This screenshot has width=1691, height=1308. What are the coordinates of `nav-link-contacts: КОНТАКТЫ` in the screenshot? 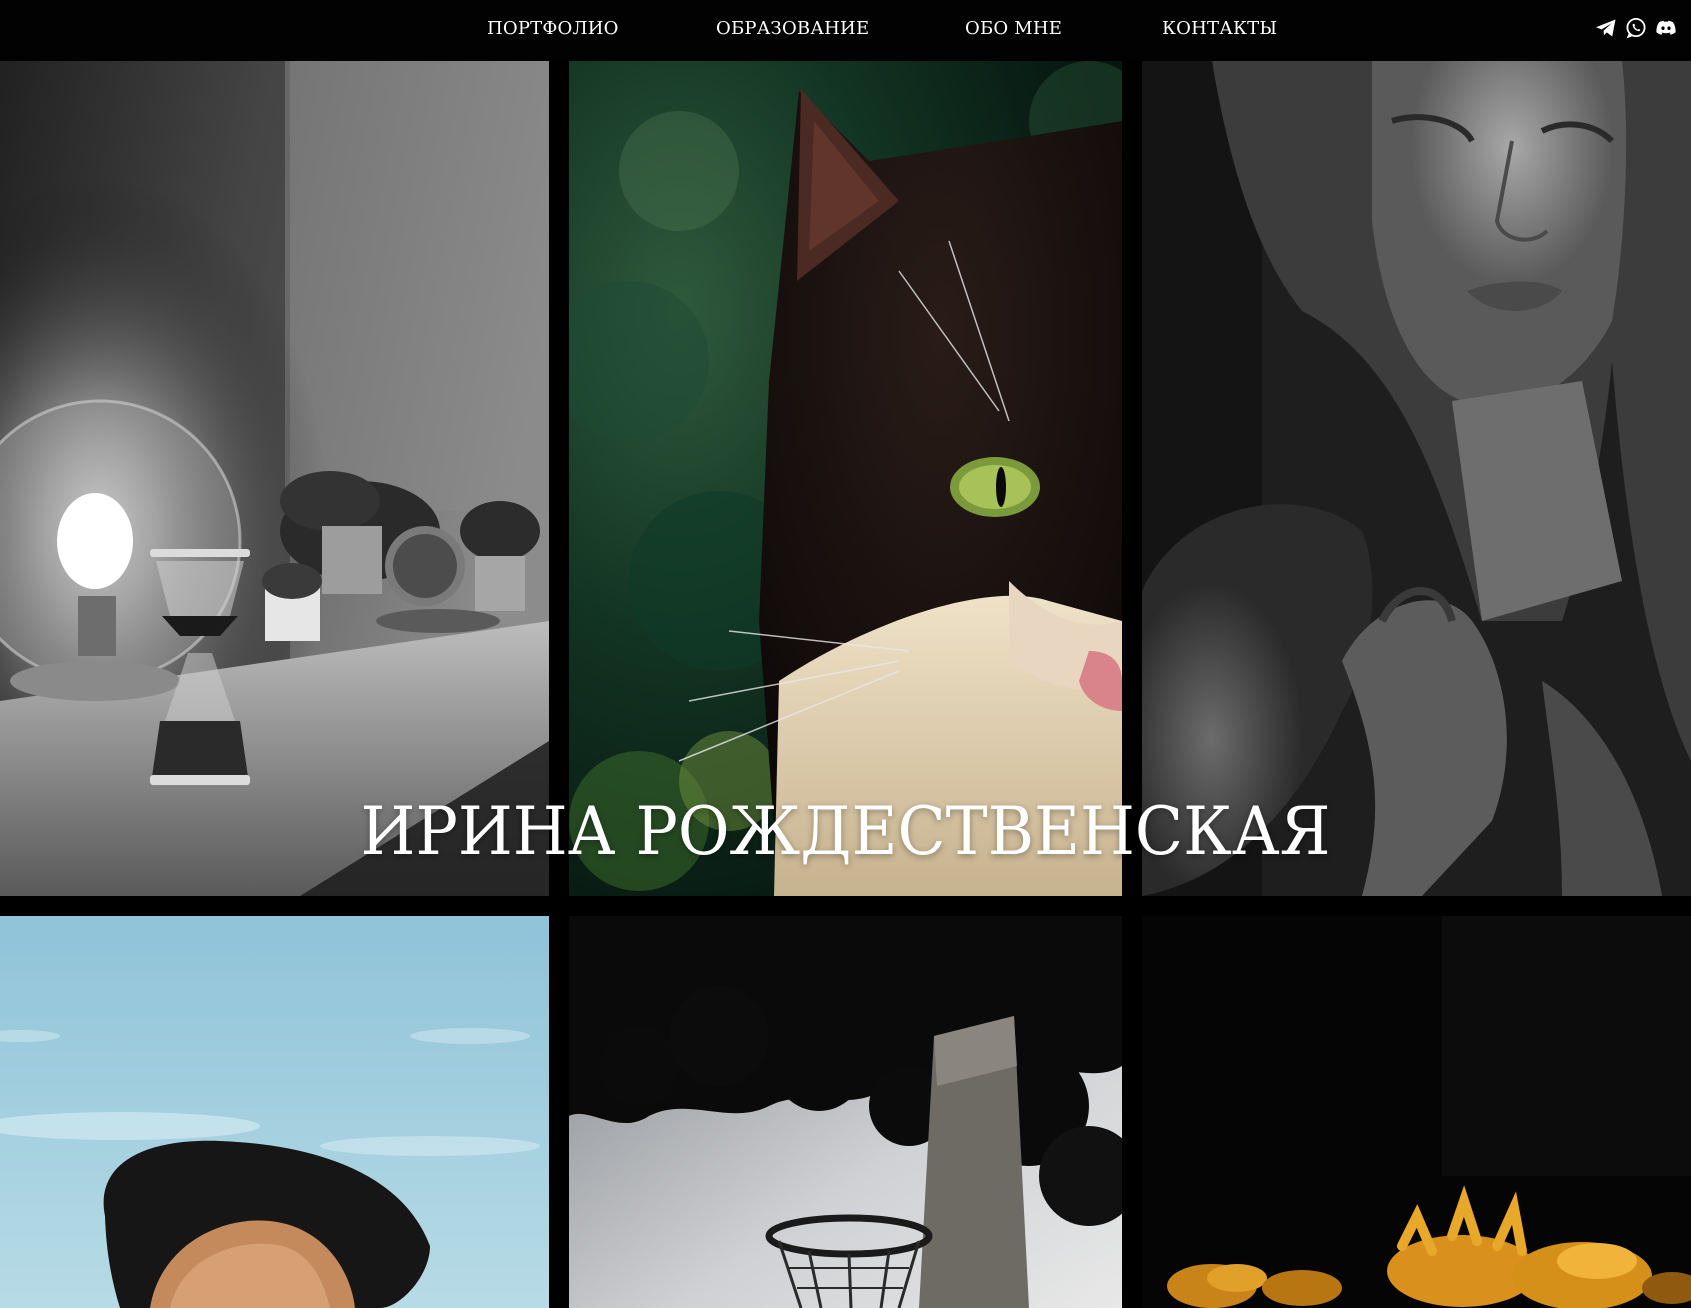 It's located at (1219, 28).